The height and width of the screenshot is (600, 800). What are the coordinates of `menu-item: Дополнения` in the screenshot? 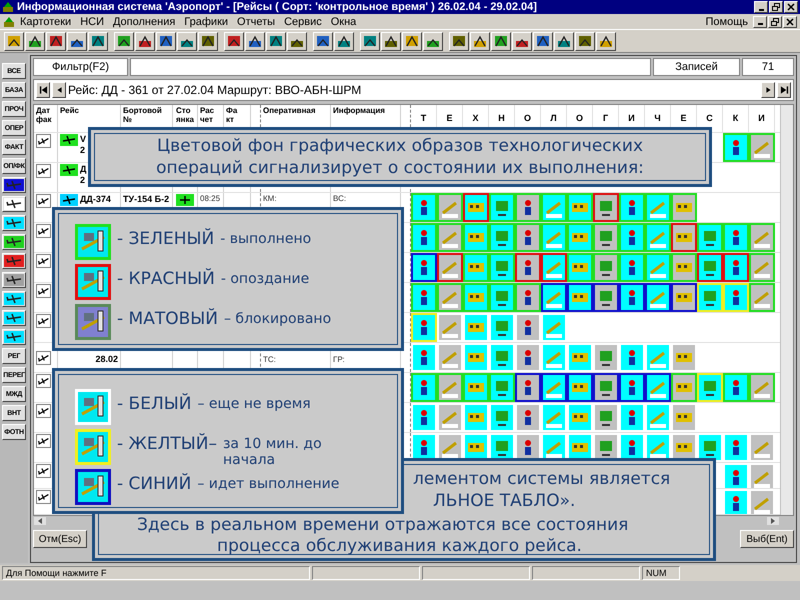 It's located at (144, 22).